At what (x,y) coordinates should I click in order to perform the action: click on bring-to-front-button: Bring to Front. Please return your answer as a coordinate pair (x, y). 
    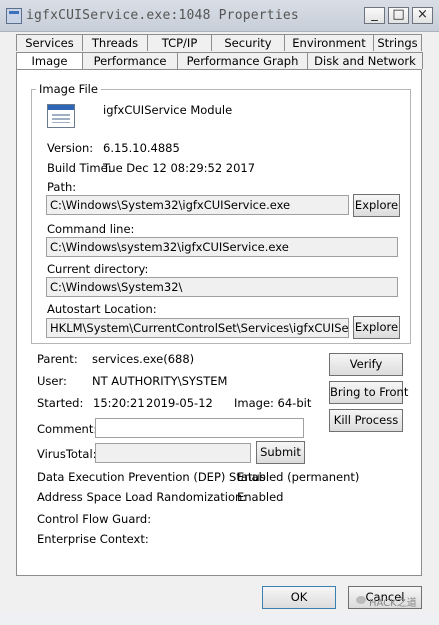
    Looking at the image, I should click on (368, 392).